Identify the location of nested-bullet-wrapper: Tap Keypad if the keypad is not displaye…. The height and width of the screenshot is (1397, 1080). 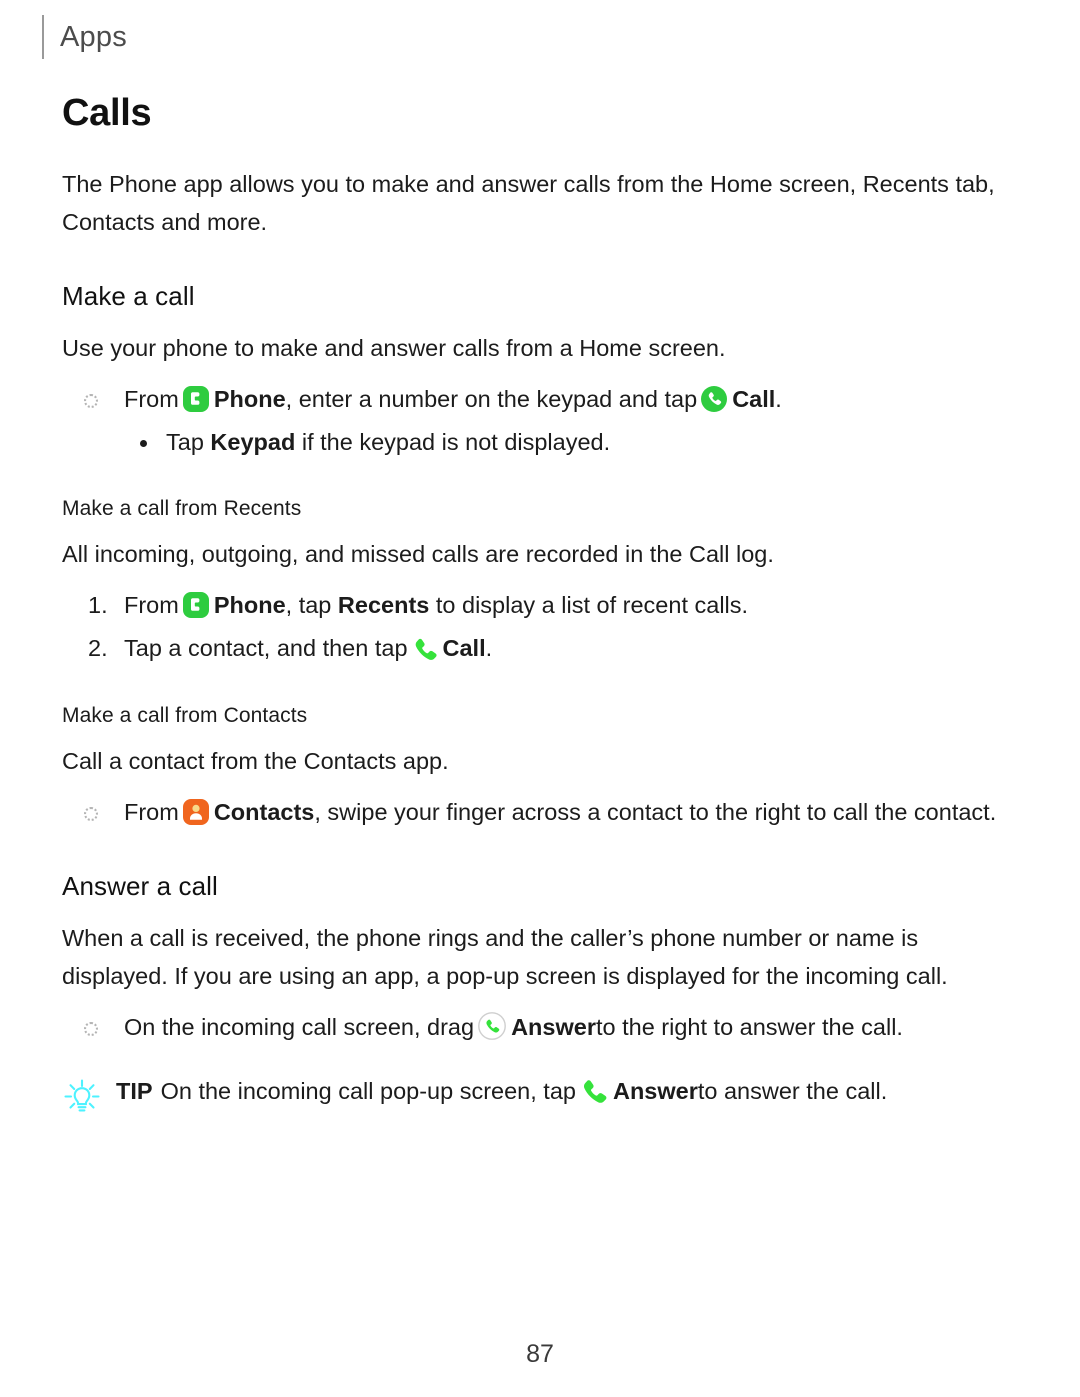
(540, 443).